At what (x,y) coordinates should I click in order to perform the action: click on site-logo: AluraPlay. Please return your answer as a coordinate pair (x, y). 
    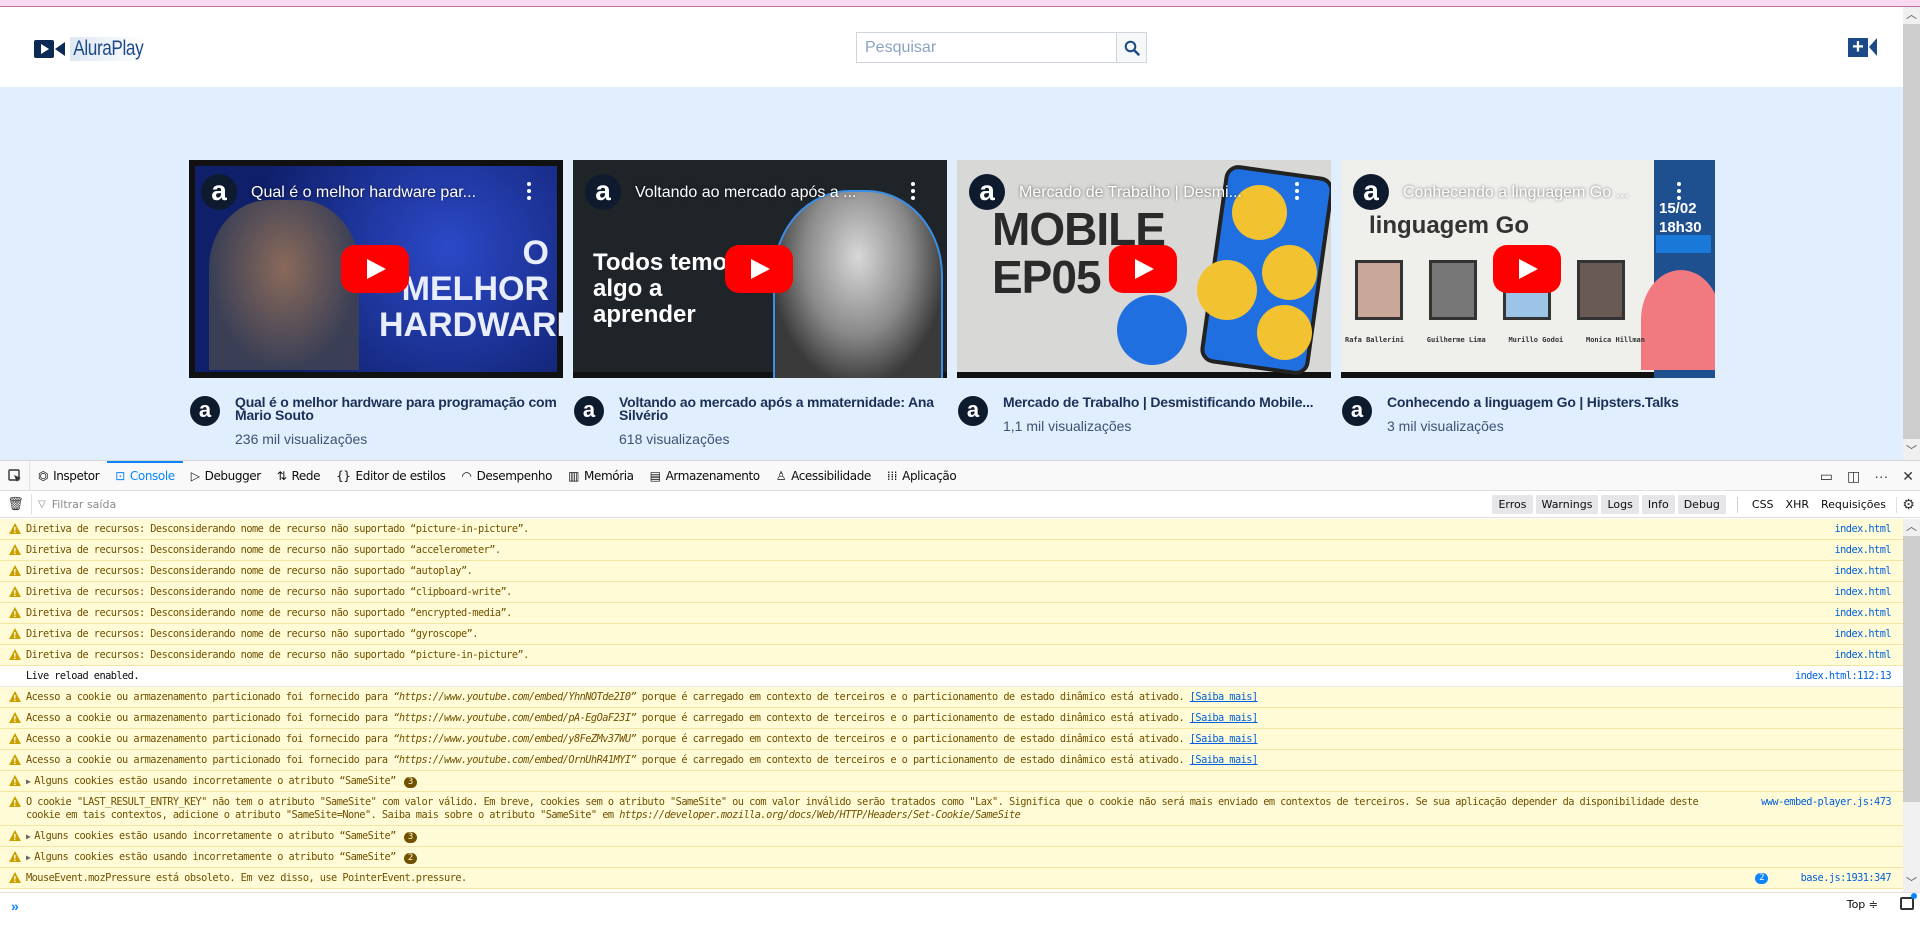
    Looking at the image, I should click on (98, 49).